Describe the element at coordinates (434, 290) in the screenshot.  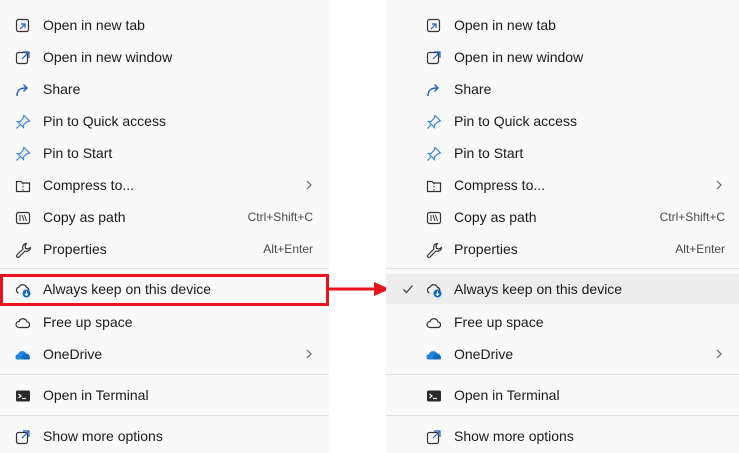
I see `cloud-download-icon` at that location.